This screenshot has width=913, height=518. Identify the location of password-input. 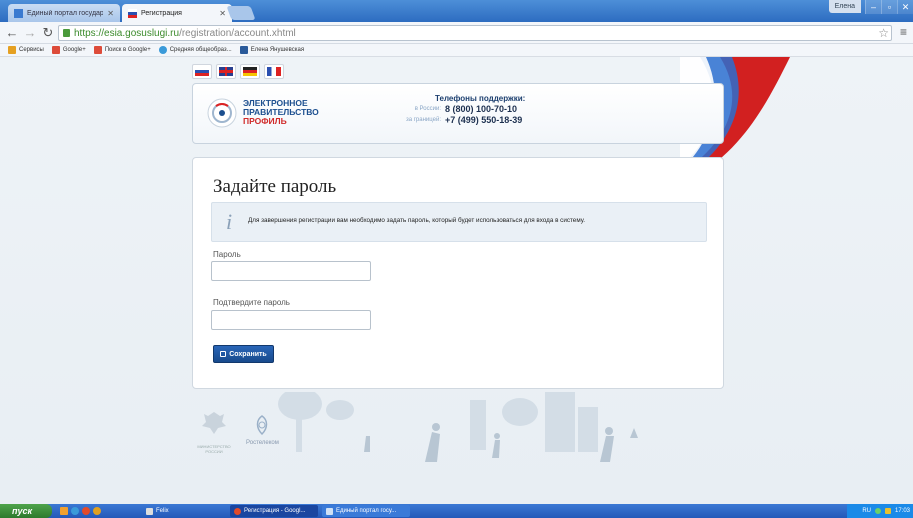
(291, 271).